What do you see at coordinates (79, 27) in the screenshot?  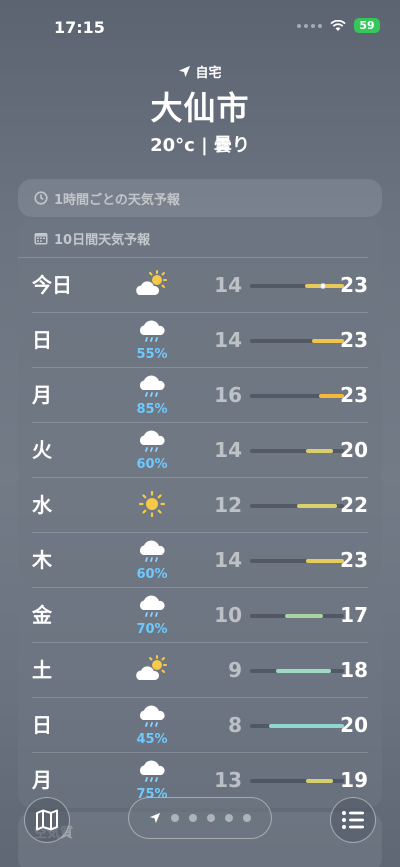 I see `status-time: 17:15` at bounding box center [79, 27].